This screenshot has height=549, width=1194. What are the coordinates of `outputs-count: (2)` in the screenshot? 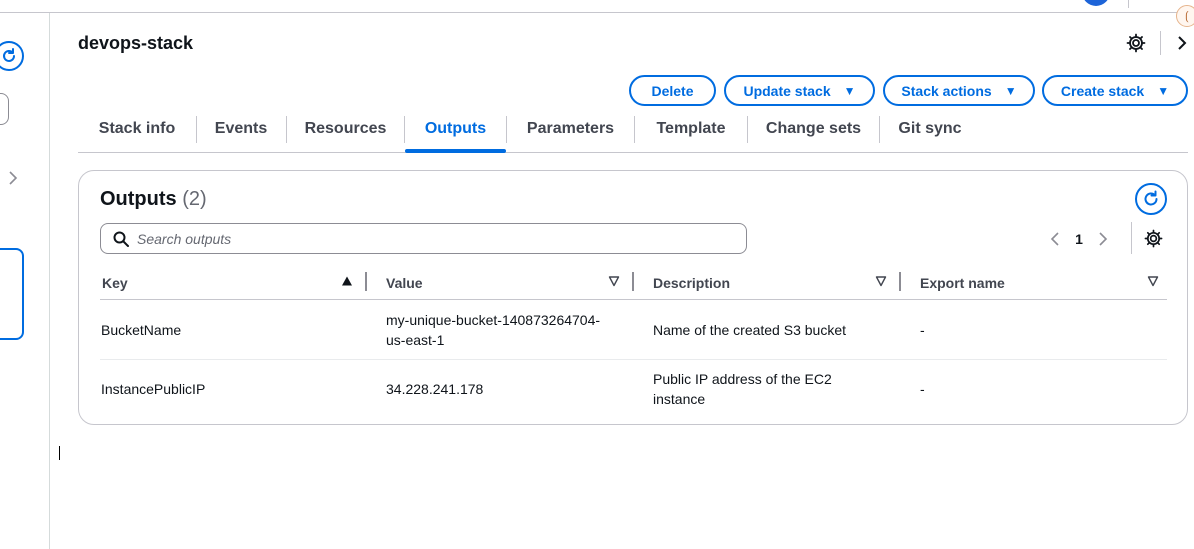 It's located at (194, 199).